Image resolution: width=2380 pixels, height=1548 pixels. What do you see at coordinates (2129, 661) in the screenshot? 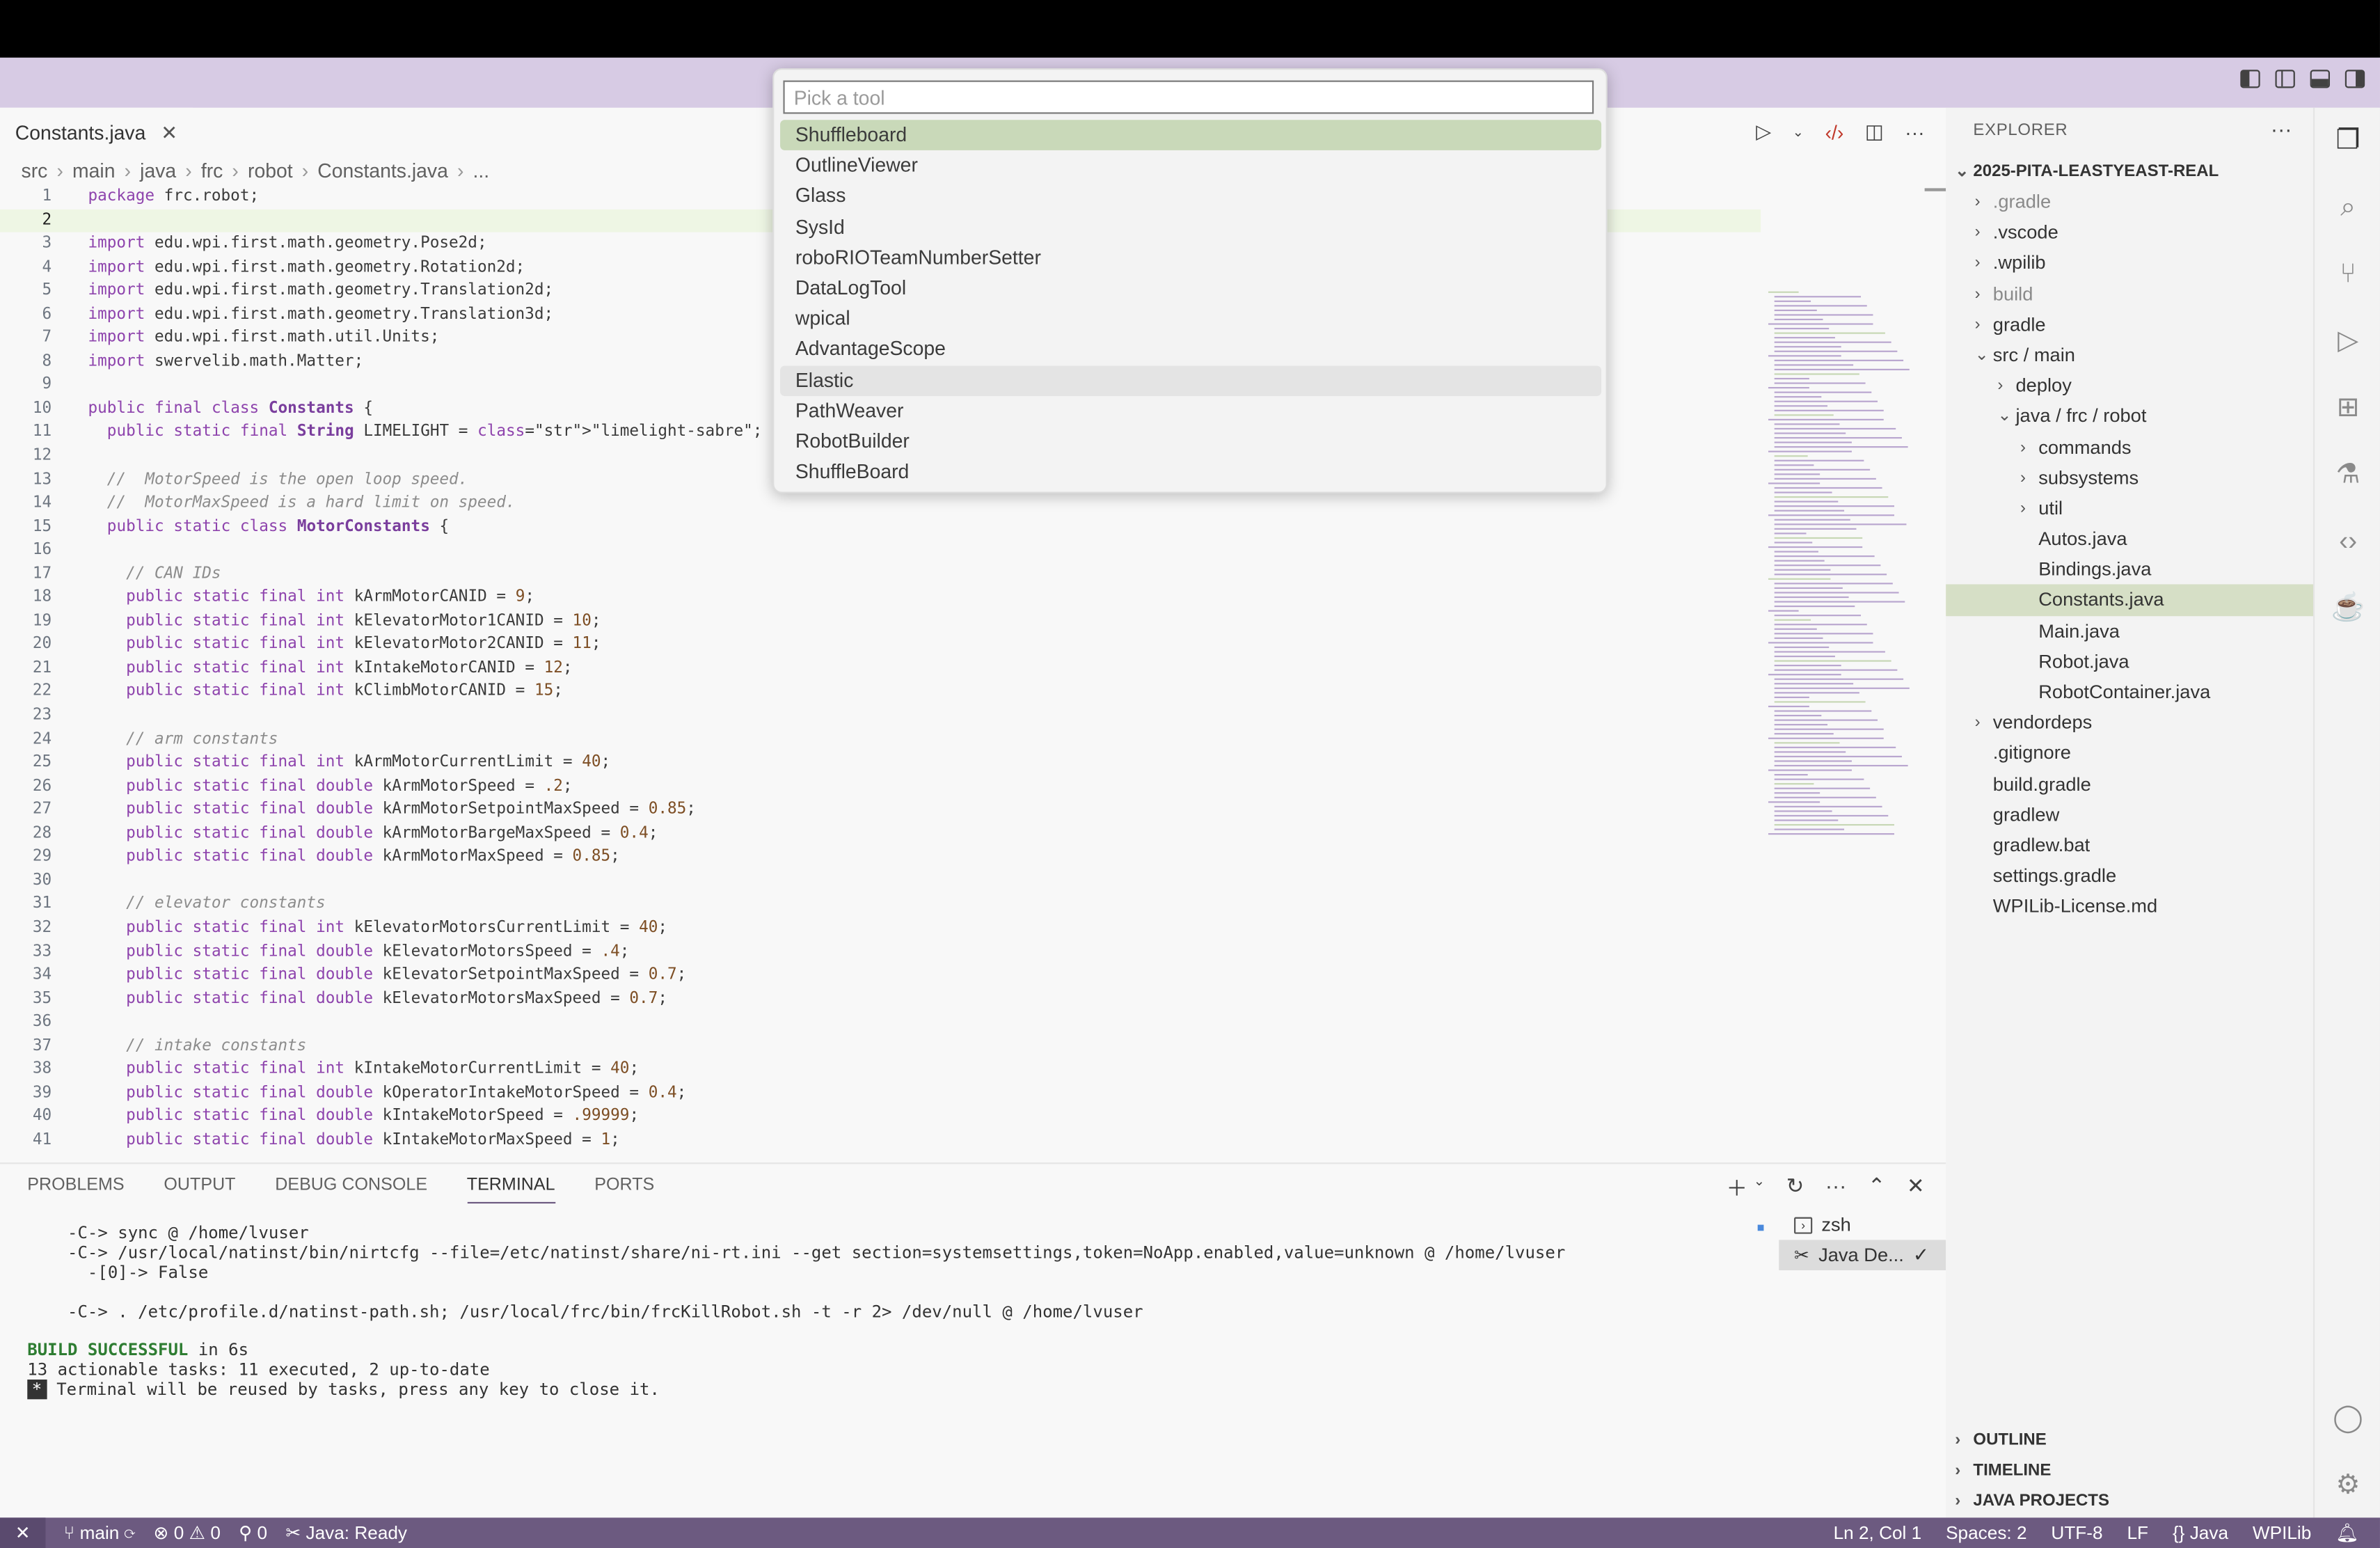
I see `tree-file: Robot.java` at bounding box center [2129, 661].